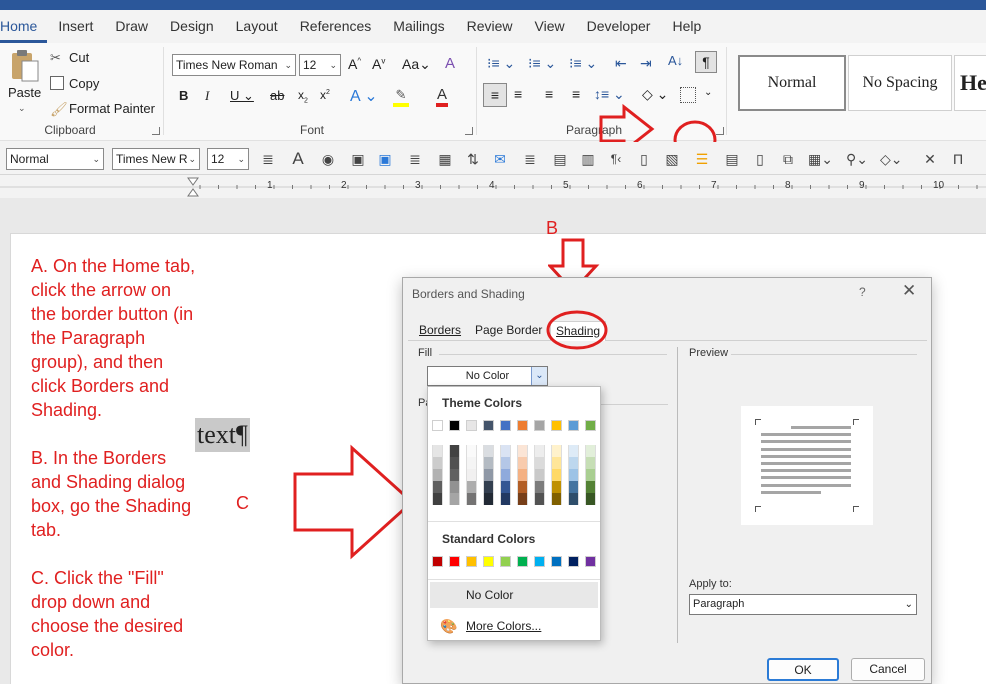 This screenshot has height=684, width=986. I want to click on superscript-icon: x2, so click(325, 95).